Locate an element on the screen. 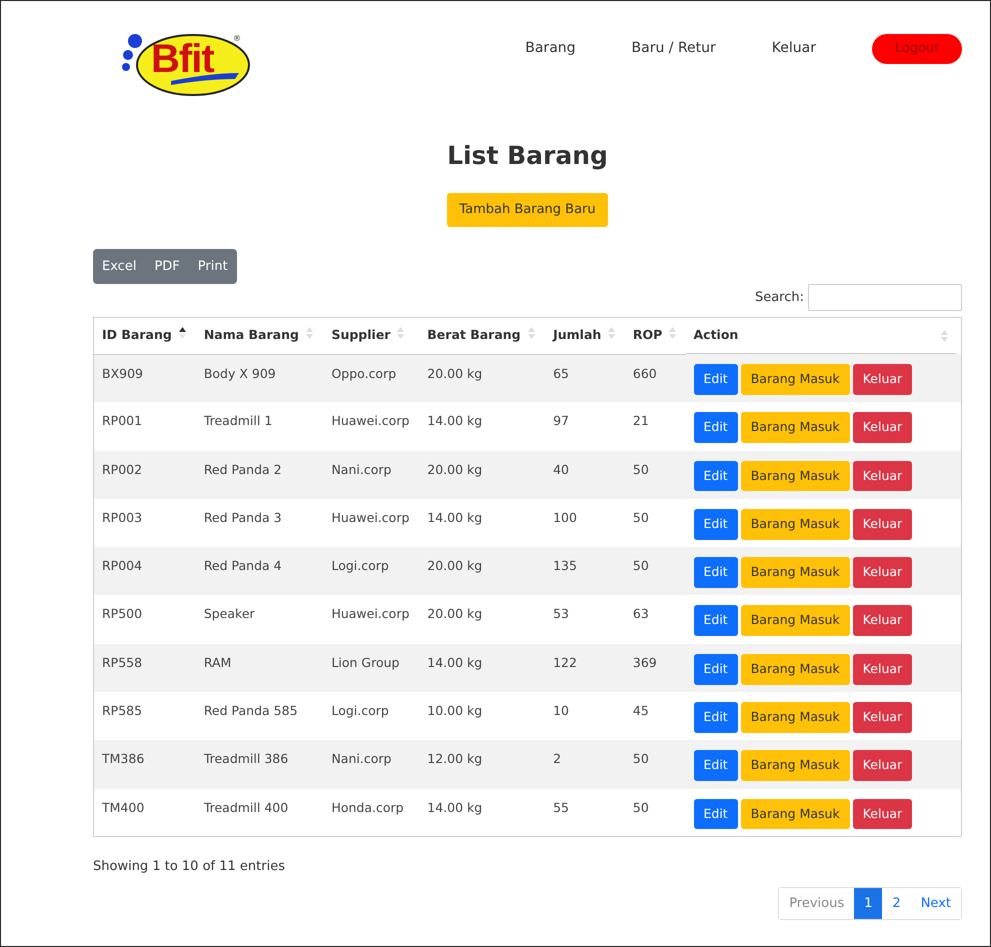 The image size is (991, 947). column-header: Jumlah is located at coordinates (577, 334).